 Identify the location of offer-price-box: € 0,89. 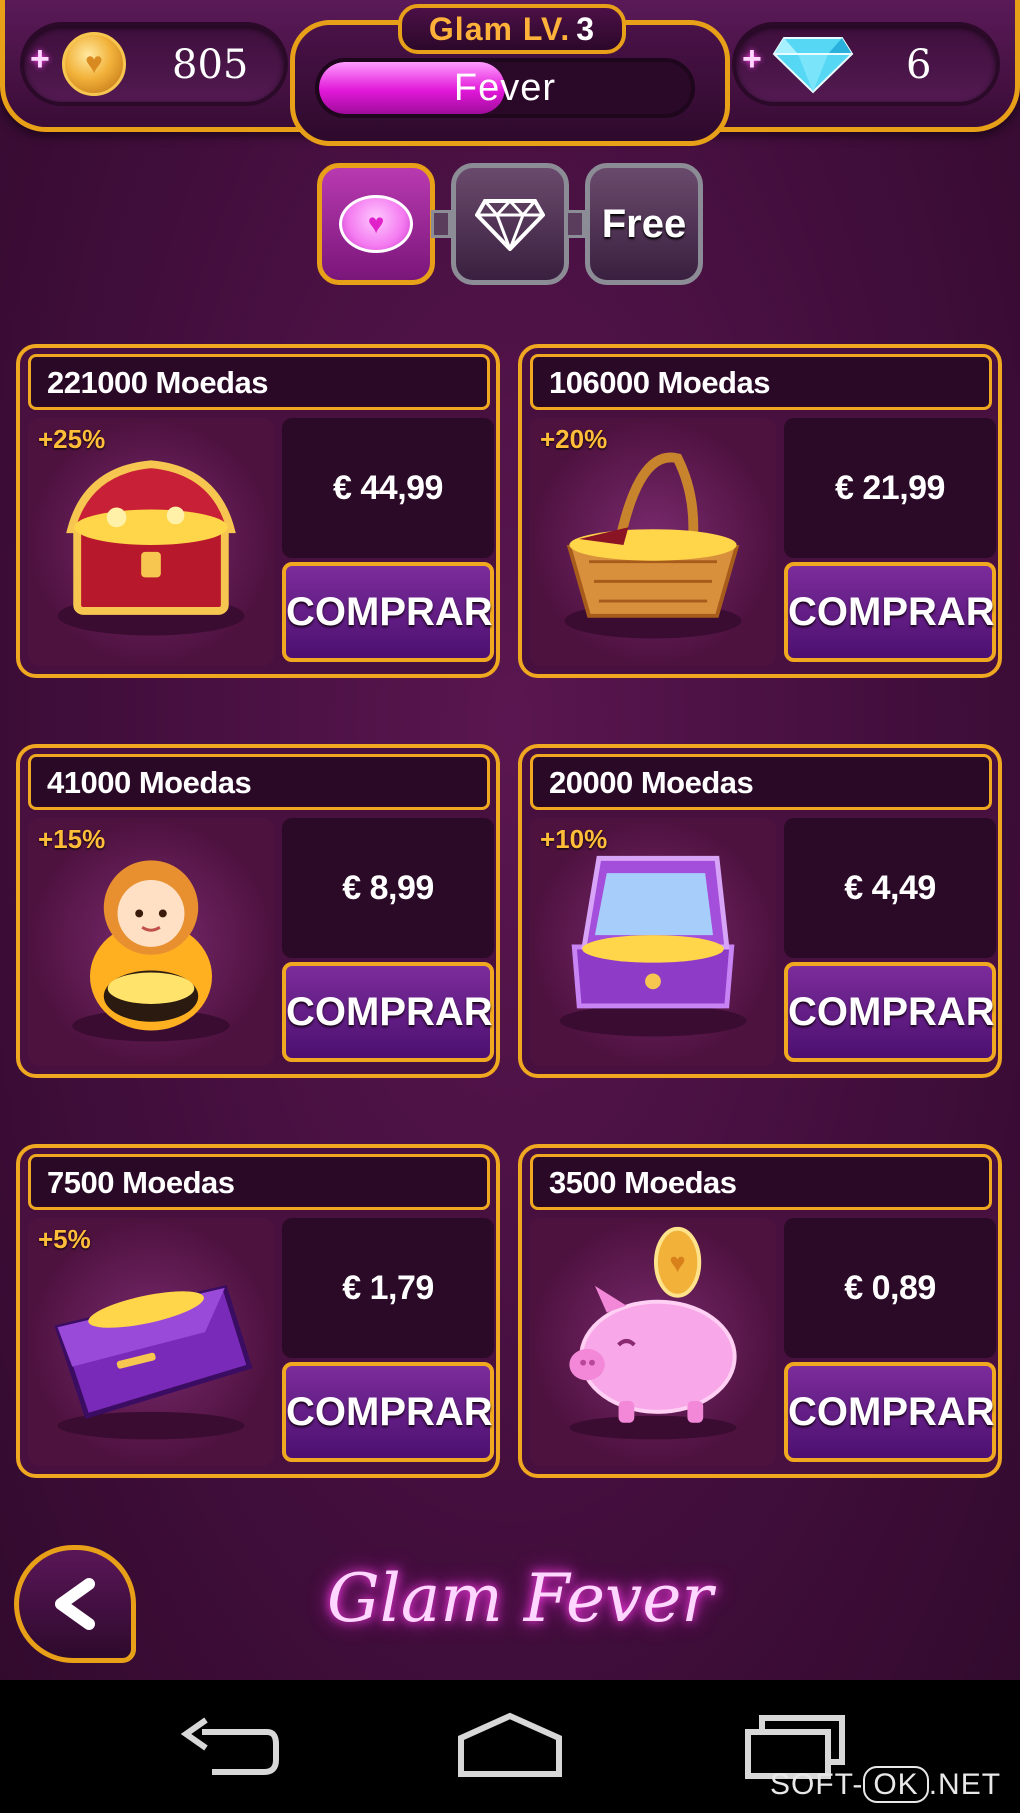
(890, 1288).